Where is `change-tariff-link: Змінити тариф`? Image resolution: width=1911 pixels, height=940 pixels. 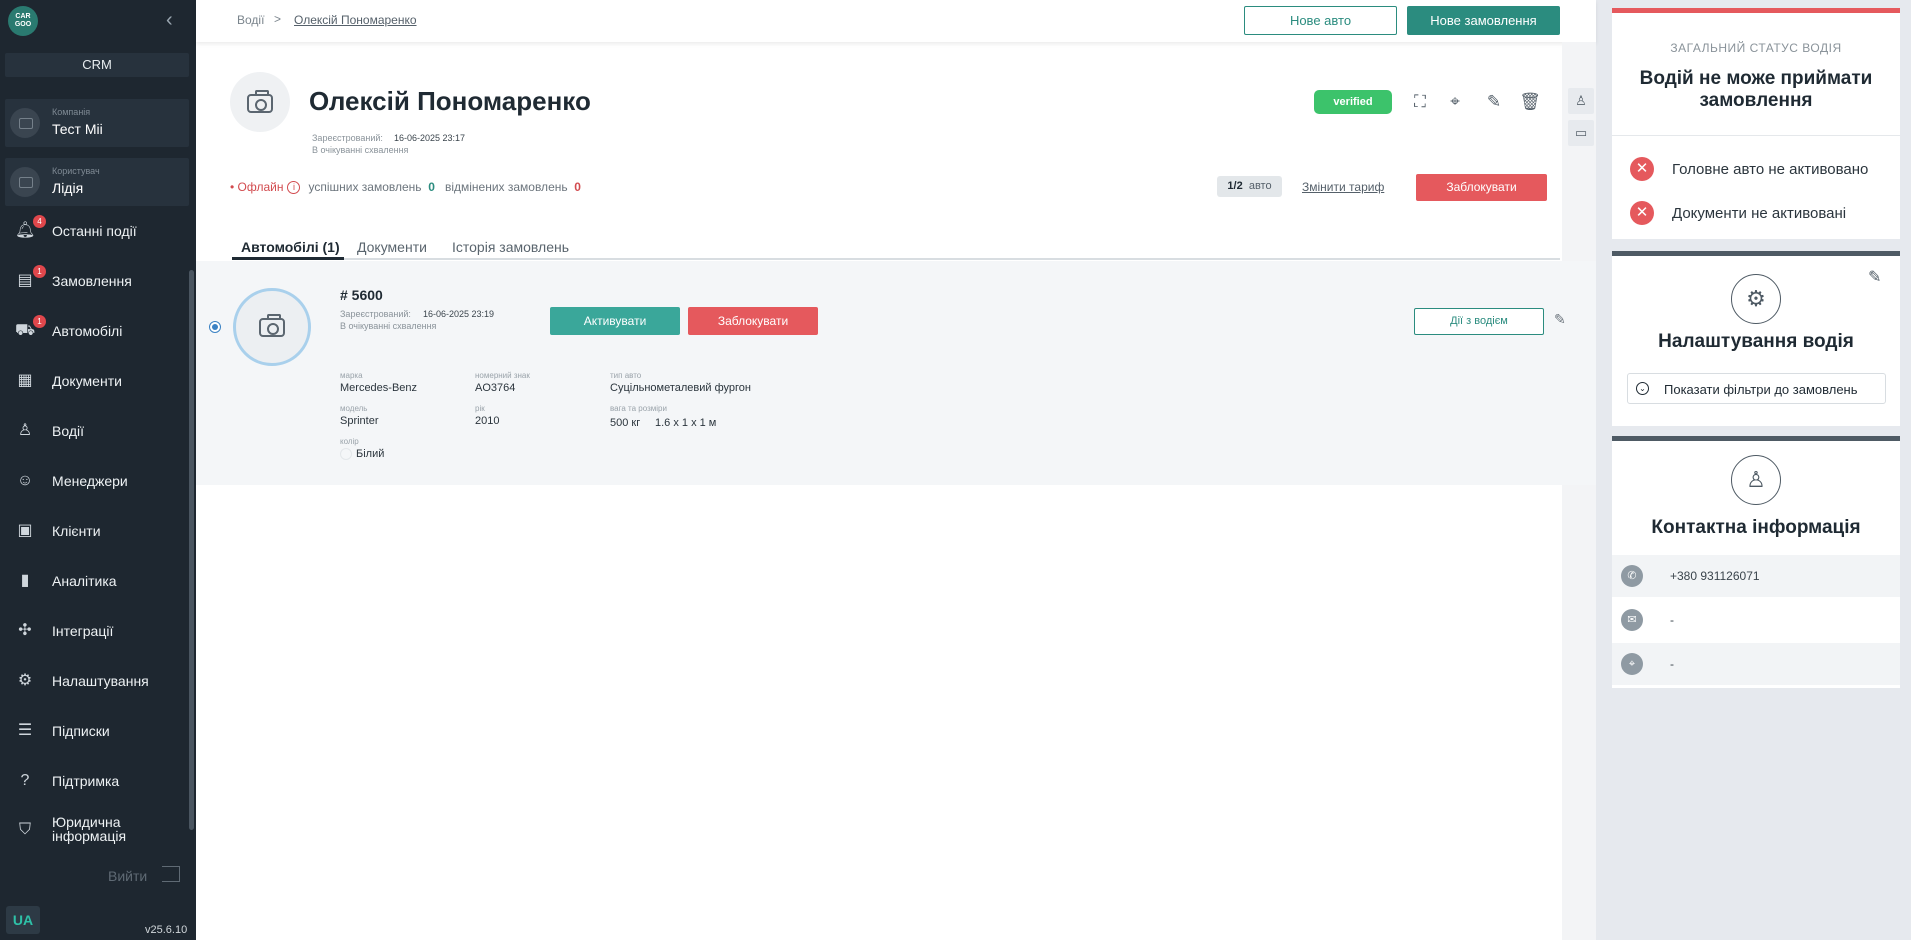 change-tariff-link: Змінити тариф is located at coordinates (1343, 187).